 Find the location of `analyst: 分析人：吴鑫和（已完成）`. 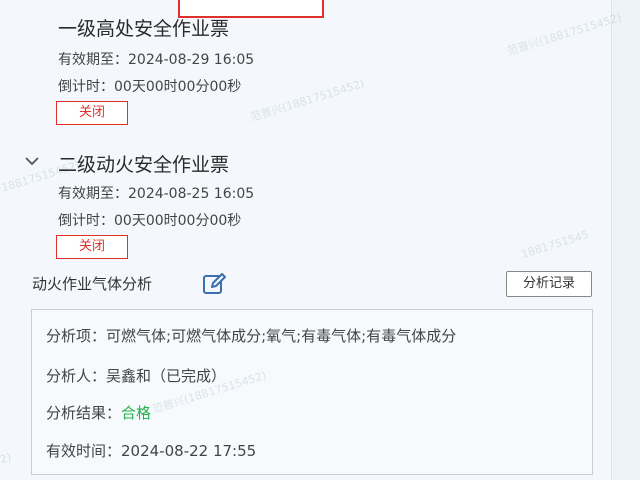

analyst: 分析人：吴鑫和（已完成） is located at coordinates (136, 375).